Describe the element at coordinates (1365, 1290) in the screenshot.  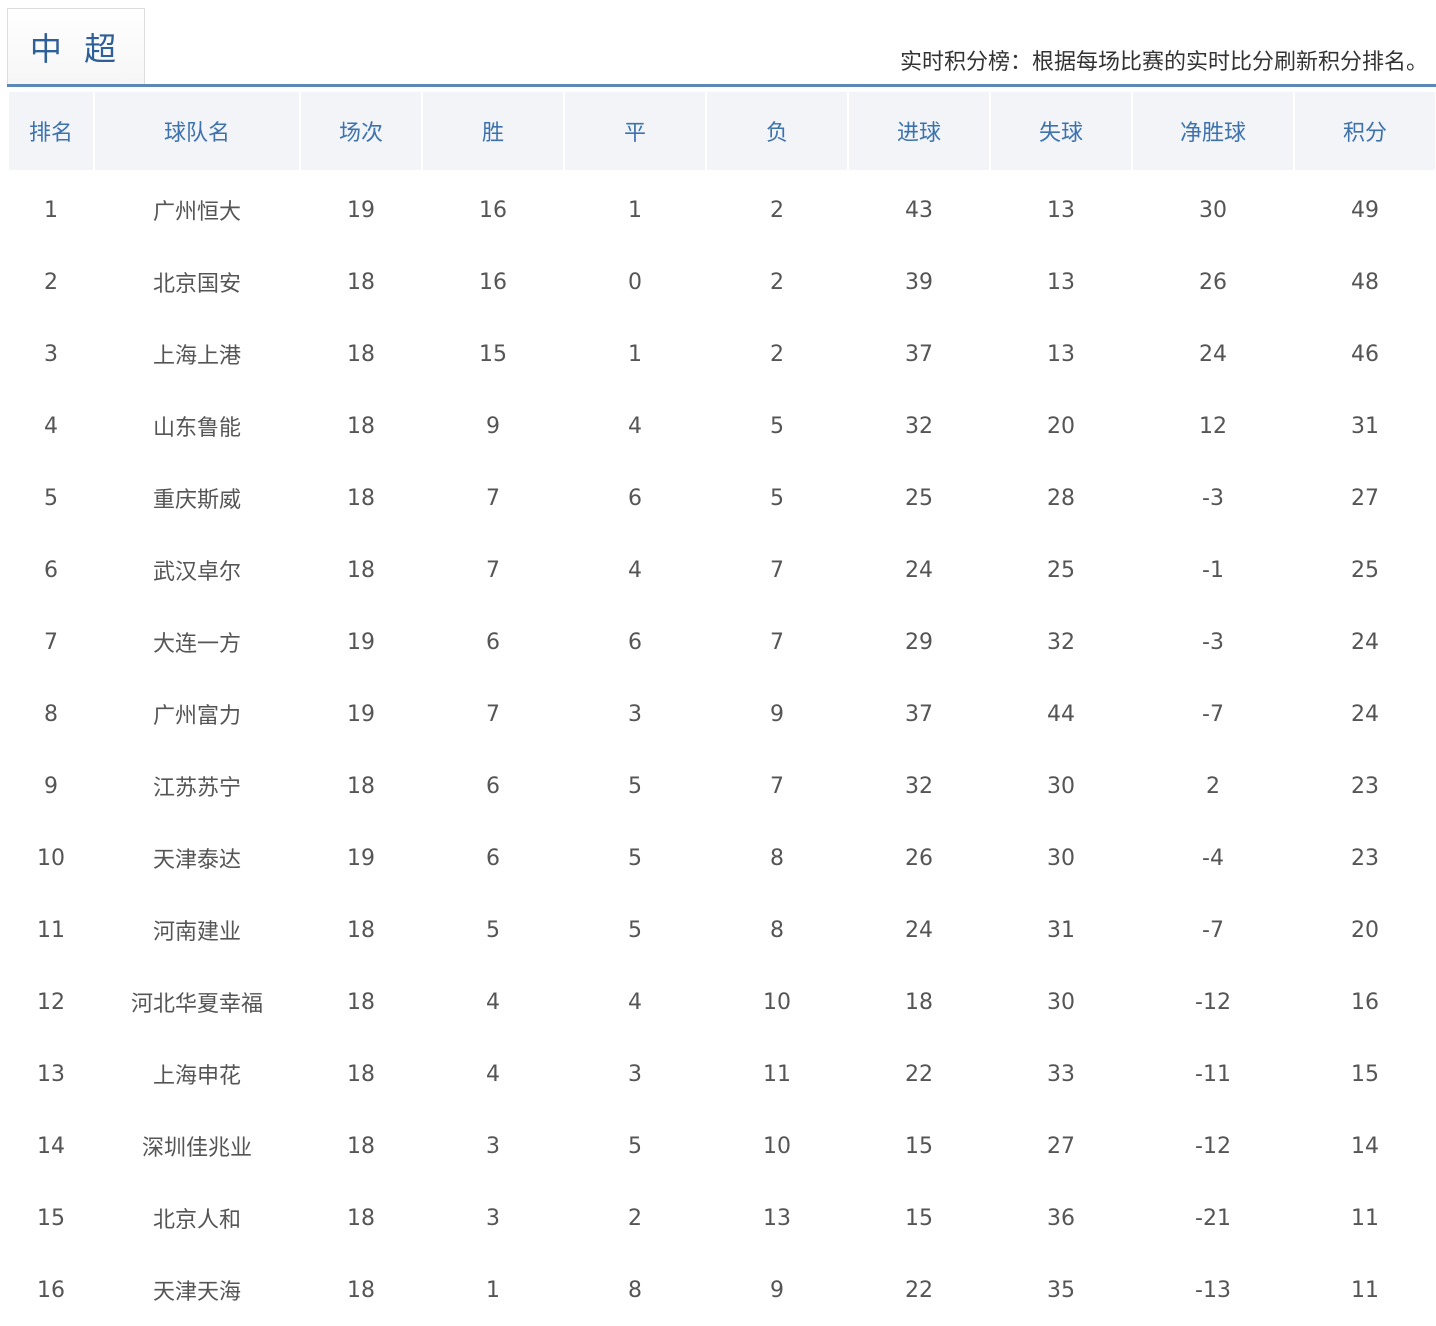
I see `points-cell: 11` at that location.